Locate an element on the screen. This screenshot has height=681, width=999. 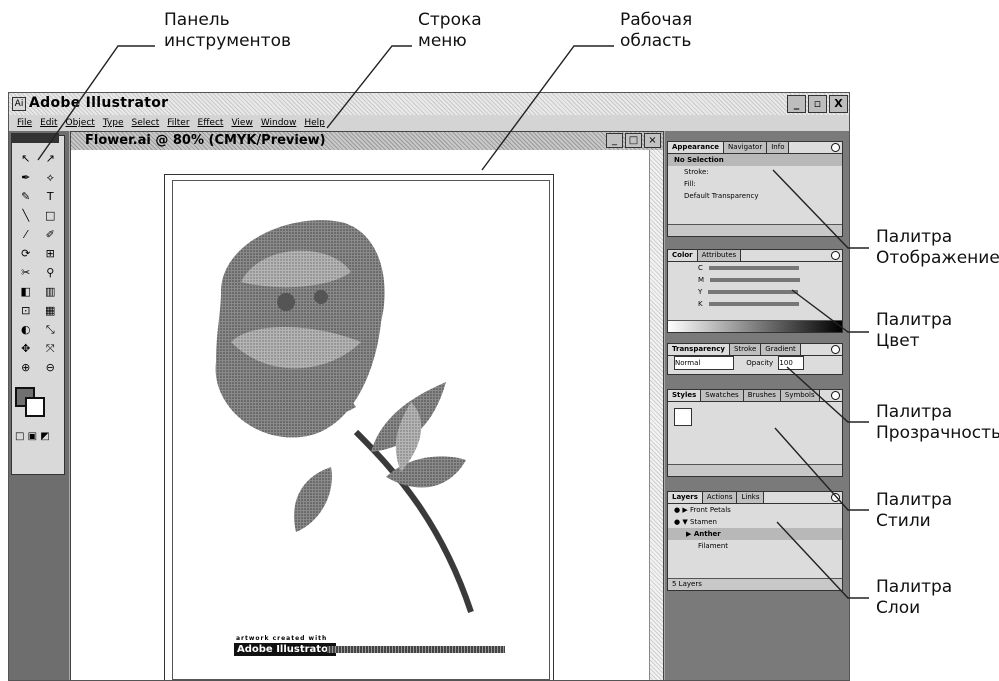
close-button: X is located at coordinates (838, 104).